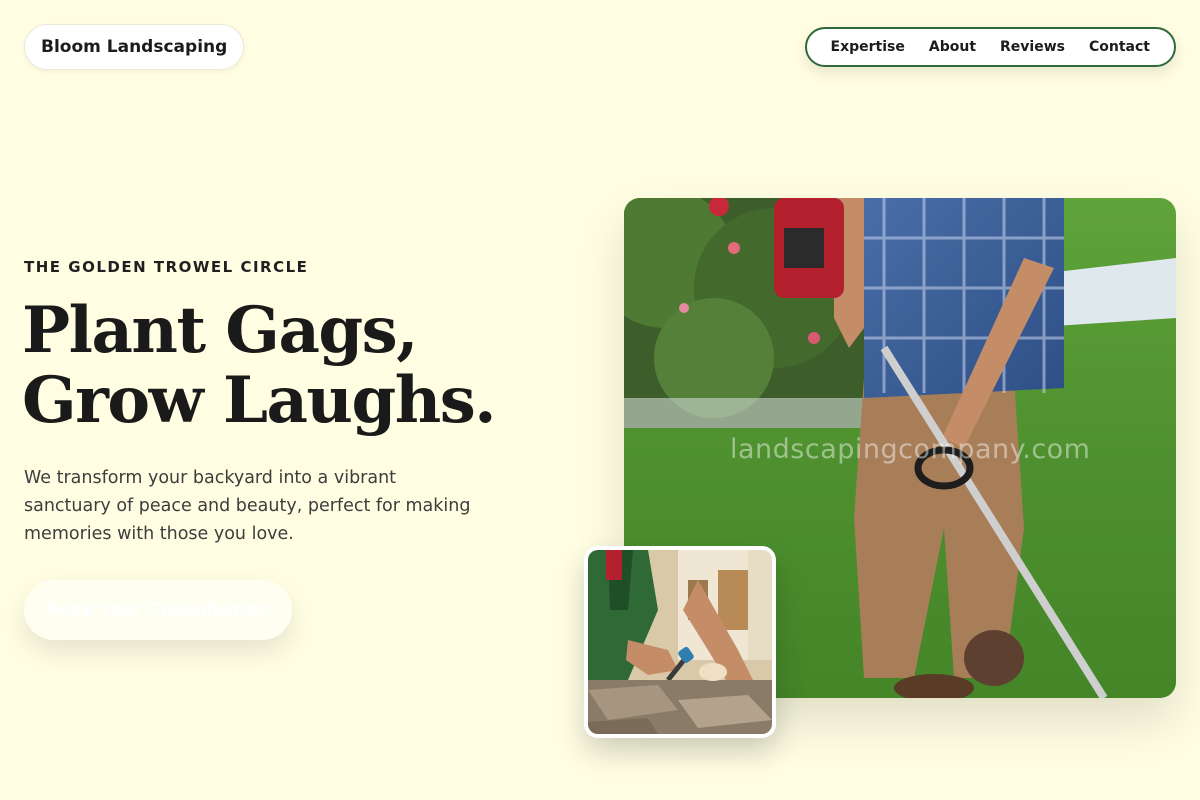 Image resolution: width=1200 pixels, height=800 pixels. I want to click on nav-link-reviews: Reviews, so click(1032, 47).